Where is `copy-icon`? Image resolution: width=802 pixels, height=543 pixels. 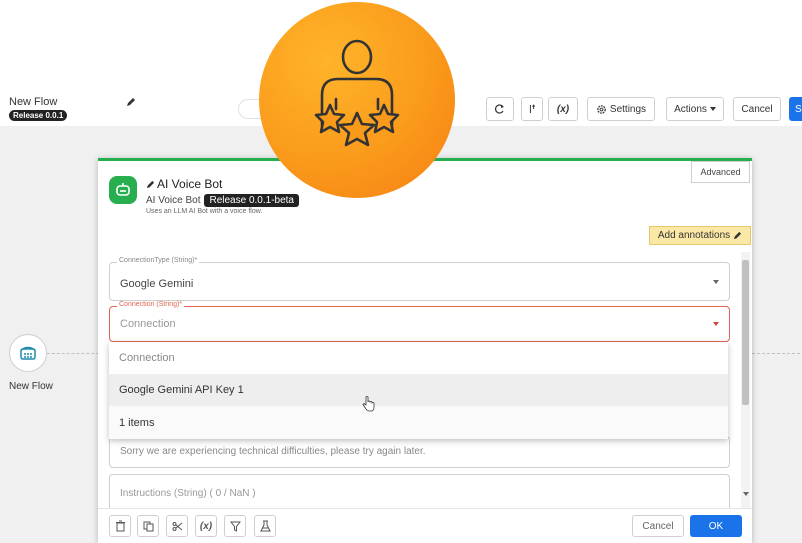
copy-icon is located at coordinates (148, 526).